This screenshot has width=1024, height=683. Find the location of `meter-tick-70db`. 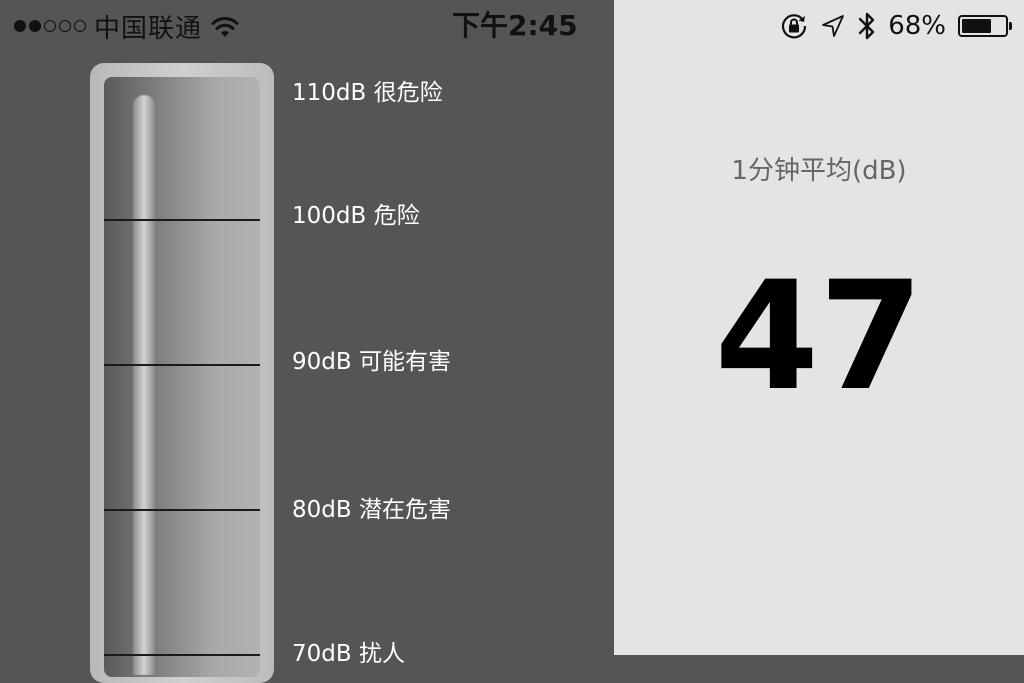

meter-tick-70db is located at coordinates (182, 655).